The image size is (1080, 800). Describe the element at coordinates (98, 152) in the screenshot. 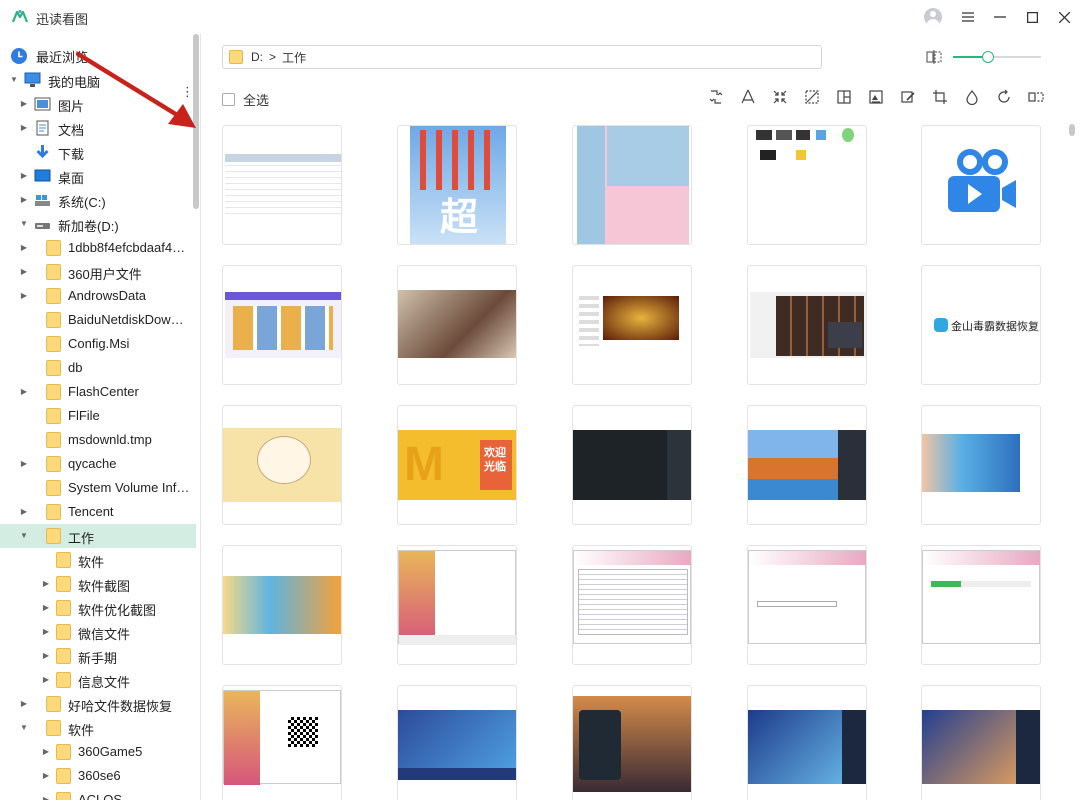

I see `sidebar-item: 下载` at that location.